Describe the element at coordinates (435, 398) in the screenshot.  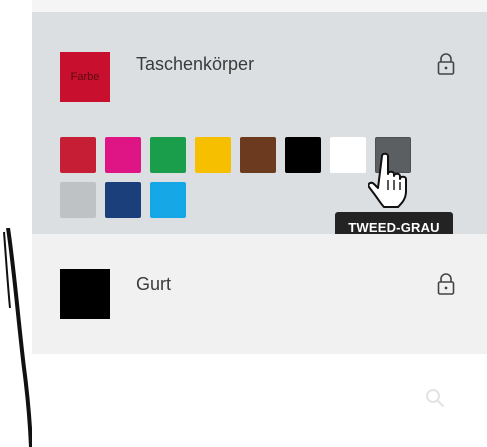
I see `search-icon` at that location.